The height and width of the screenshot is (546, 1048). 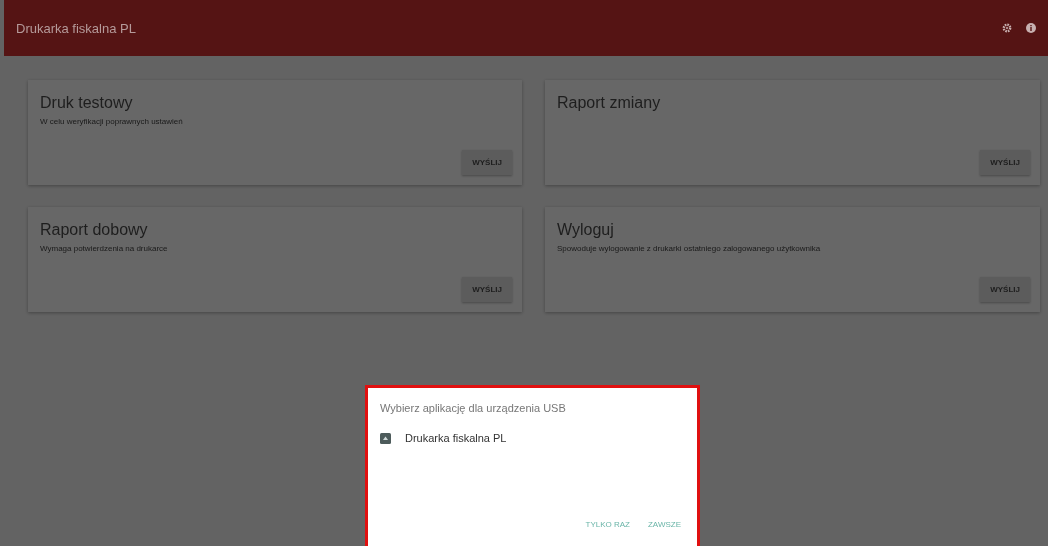 What do you see at coordinates (609, 103) in the screenshot?
I see `card-title: Raport zmiany` at bounding box center [609, 103].